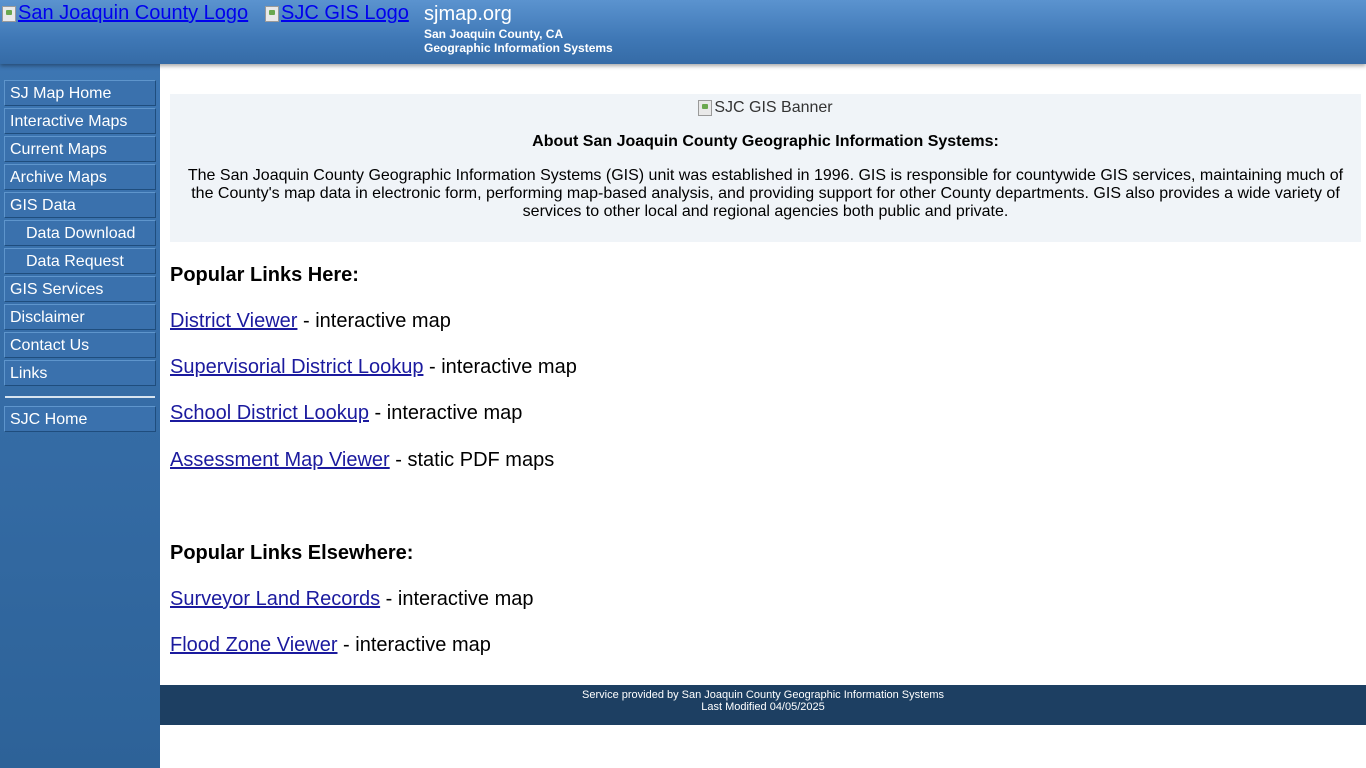 This screenshot has height=768, width=1366. I want to click on sidebar-item-contact-us: Contact Us, so click(80, 345).